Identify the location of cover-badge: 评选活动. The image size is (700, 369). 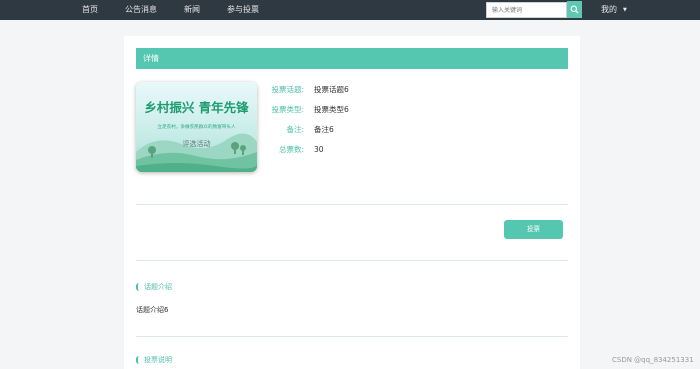
(197, 143).